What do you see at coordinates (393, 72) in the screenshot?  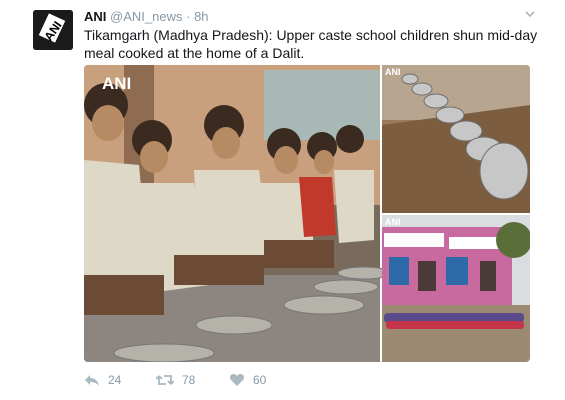 I see `media-watermark-2: ANI` at bounding box center [393, 72].